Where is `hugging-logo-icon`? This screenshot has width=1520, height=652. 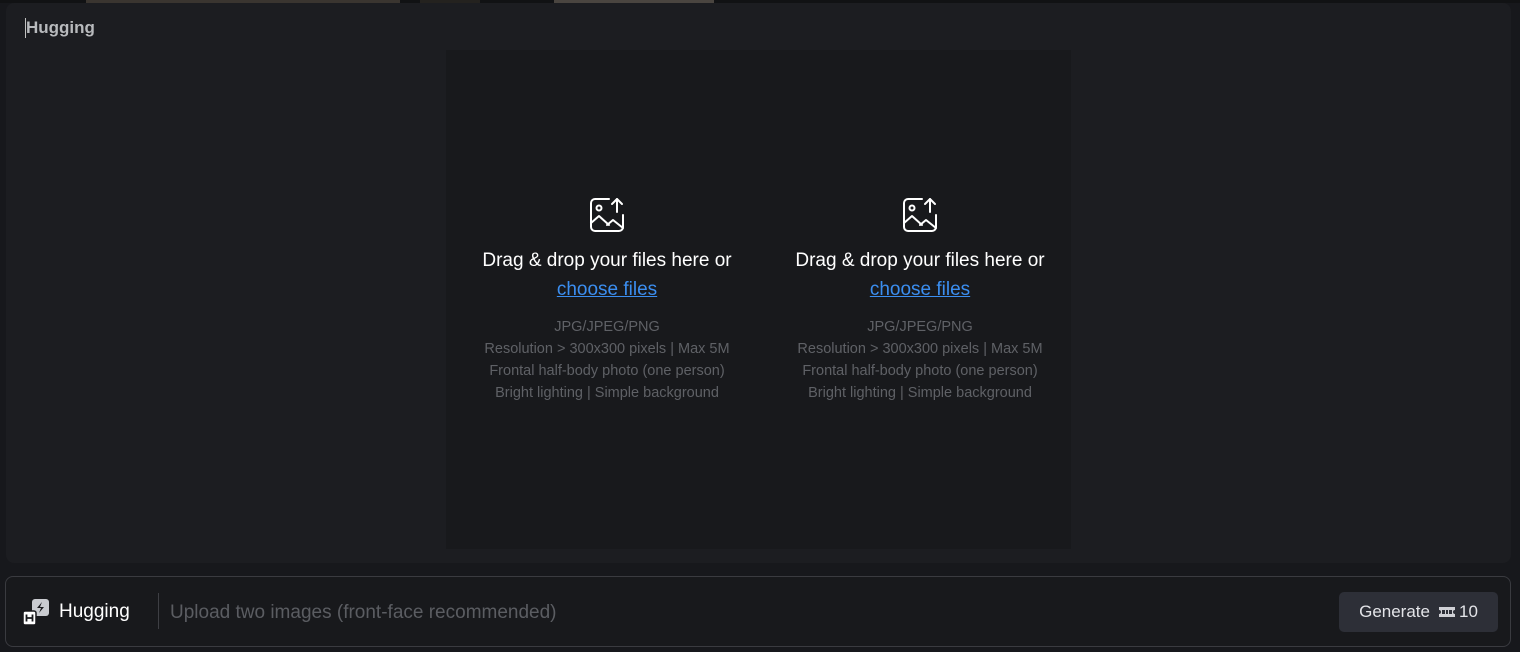
hugging-logo-icon is located at coordinates (35, 612).